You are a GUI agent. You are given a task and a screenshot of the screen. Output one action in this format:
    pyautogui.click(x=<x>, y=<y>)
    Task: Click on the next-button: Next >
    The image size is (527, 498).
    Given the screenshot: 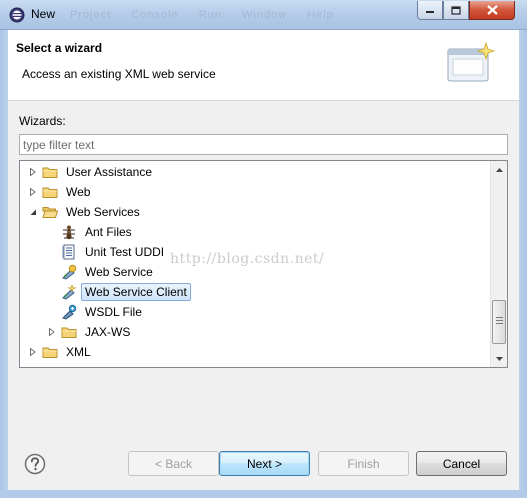 What is the action you would take?
    pyautogui.click(x=264, y=463)
    